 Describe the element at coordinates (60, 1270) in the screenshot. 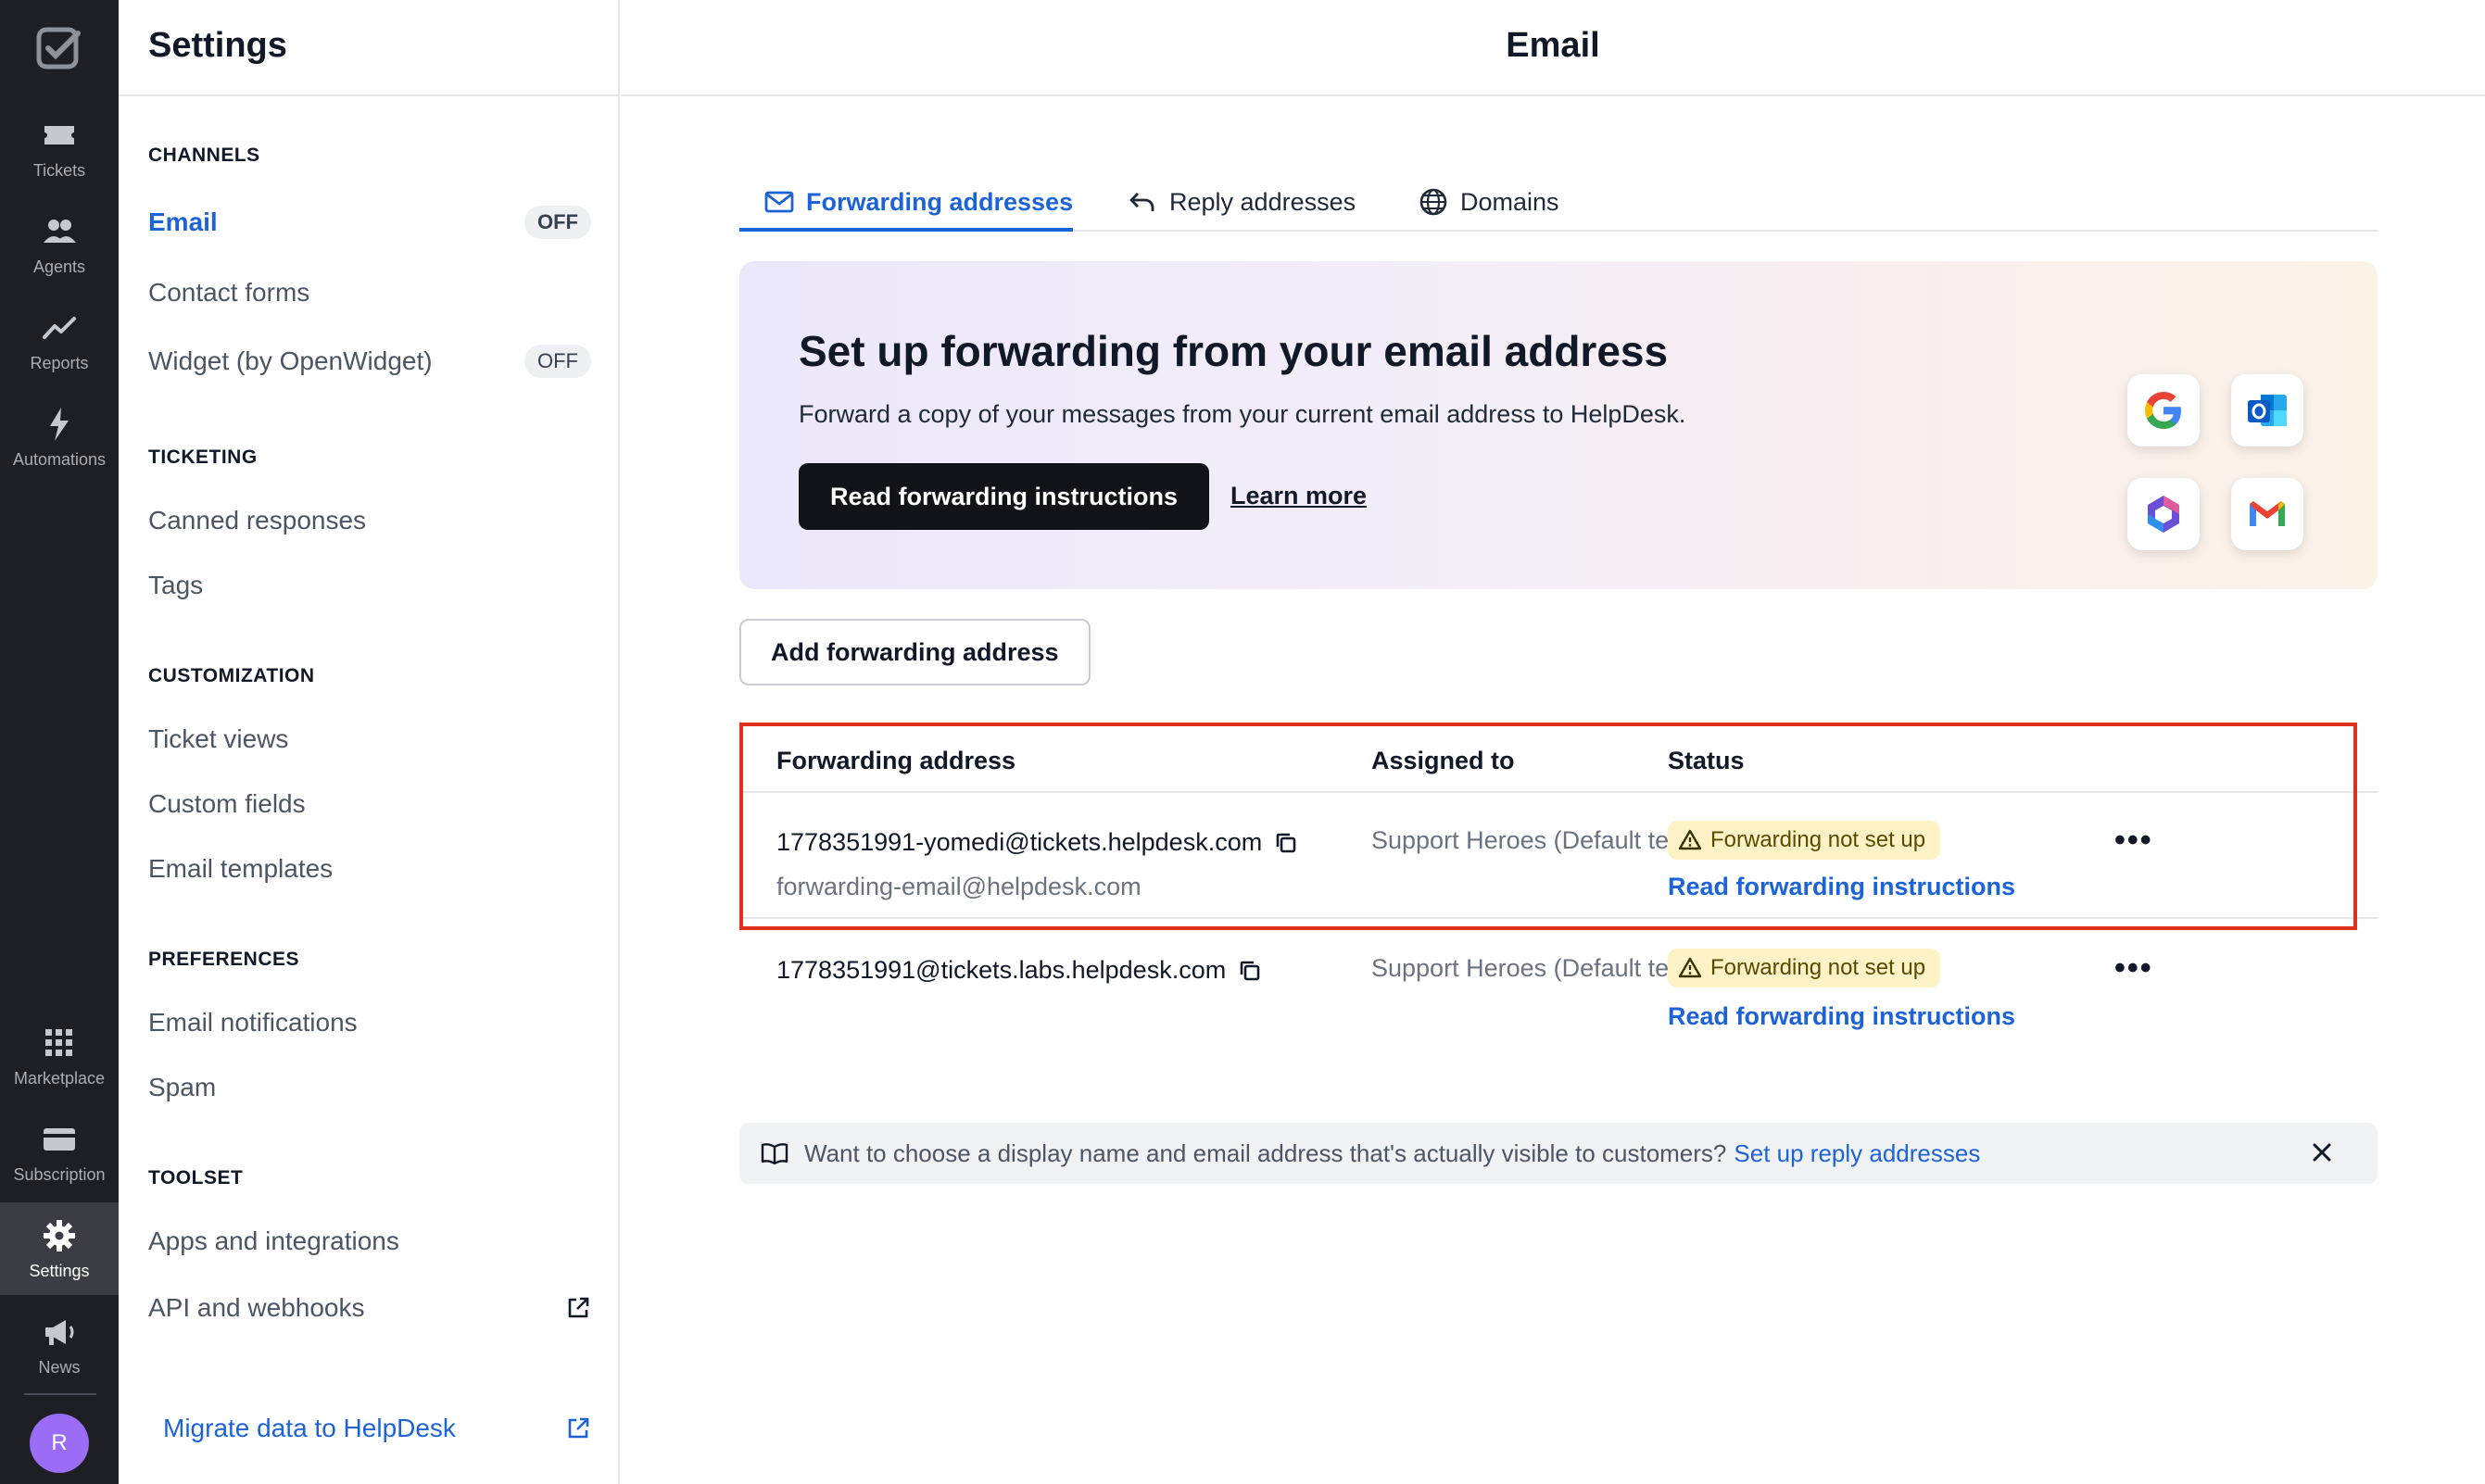

I see `rail-label: Settings` at that location.